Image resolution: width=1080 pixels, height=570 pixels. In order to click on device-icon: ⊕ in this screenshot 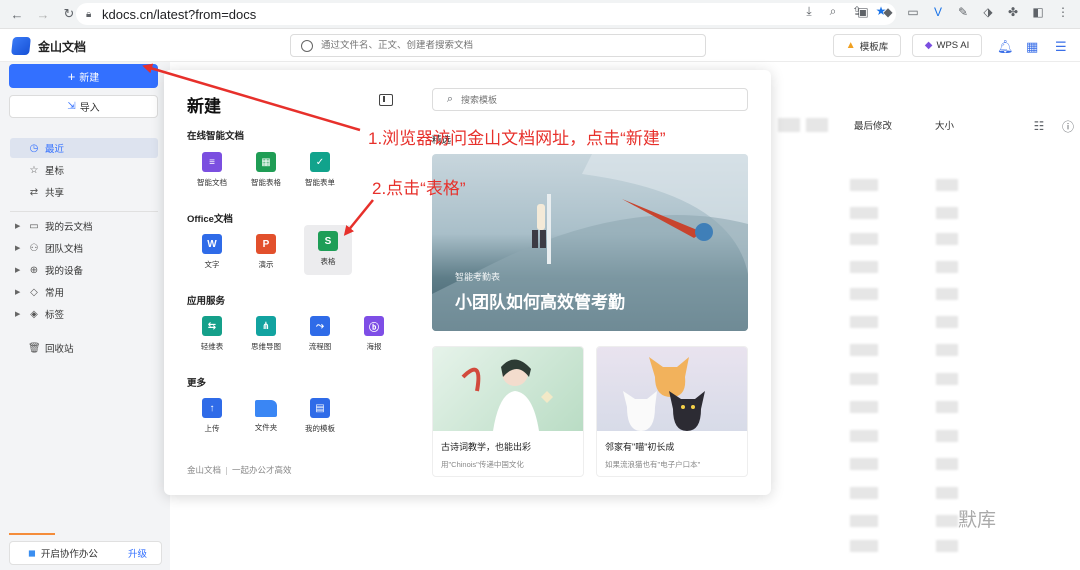, I will do `click(34, 270)`.